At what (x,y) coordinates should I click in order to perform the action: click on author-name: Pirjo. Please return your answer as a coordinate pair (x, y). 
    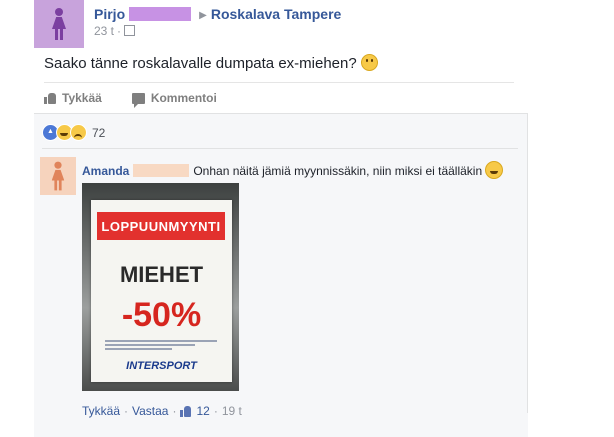
    Looking at the image, I should click on (109, 14).